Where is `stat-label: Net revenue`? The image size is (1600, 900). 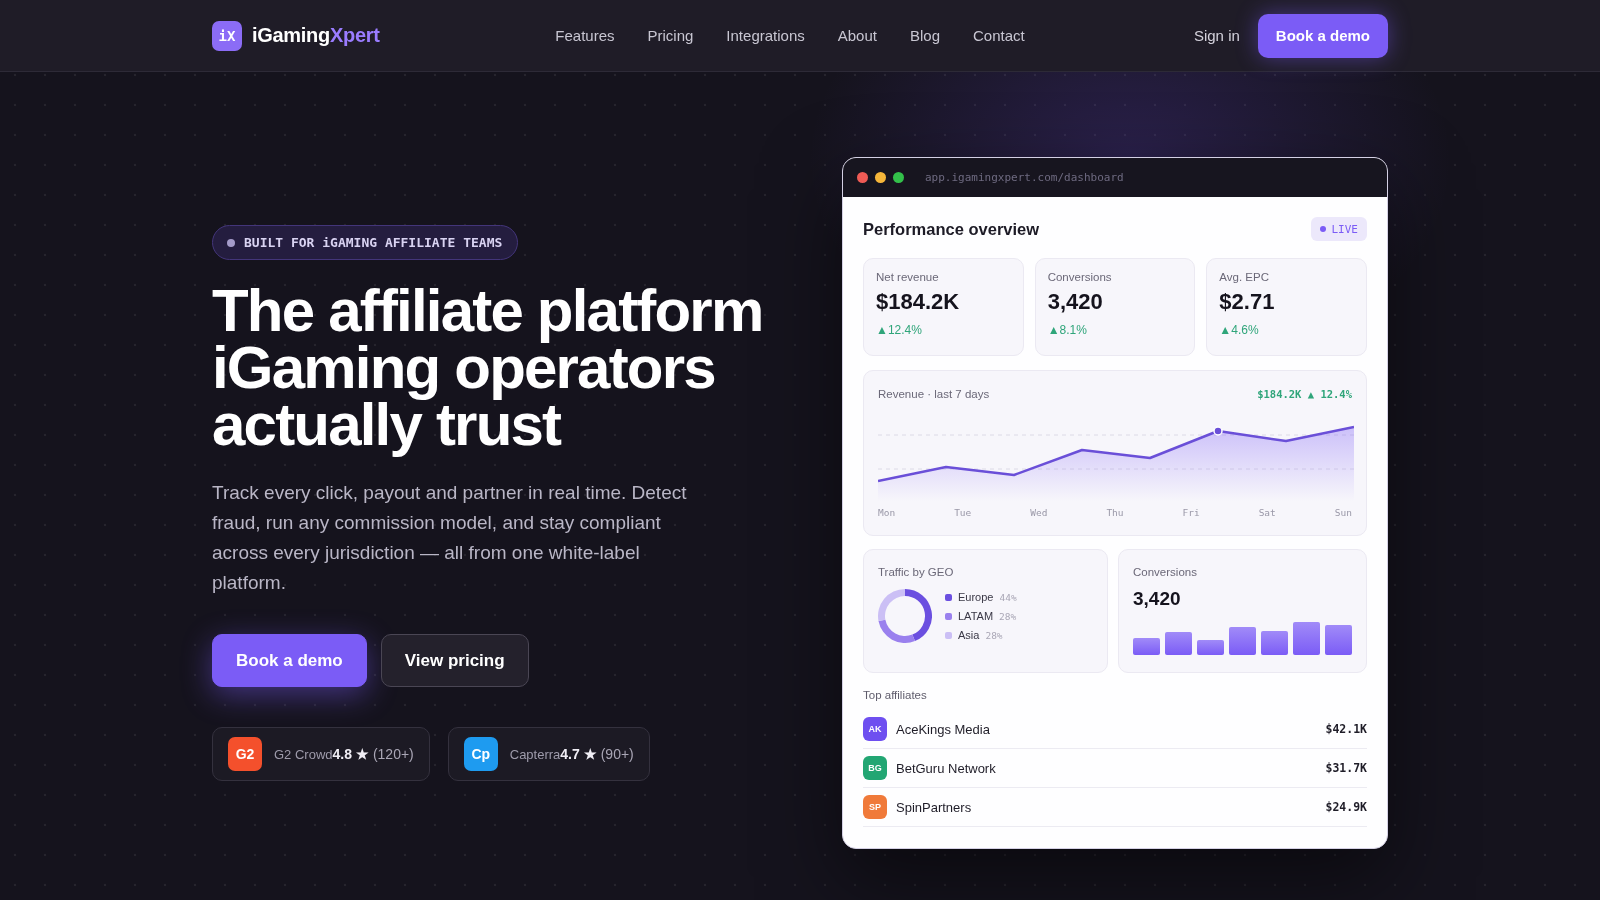 stat-label: Net revenue is located at coordinates (908, 277).